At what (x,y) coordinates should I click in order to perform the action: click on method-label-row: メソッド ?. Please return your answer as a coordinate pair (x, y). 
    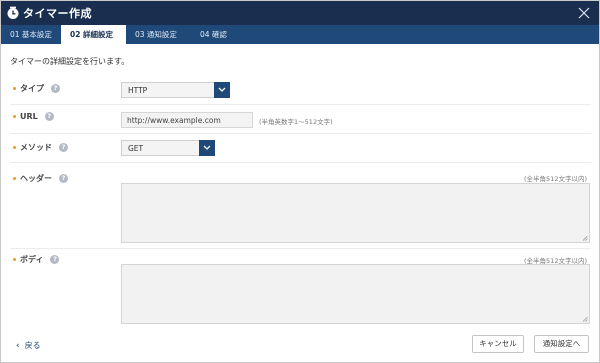
    Looking at the image, I should click on (40, 147).